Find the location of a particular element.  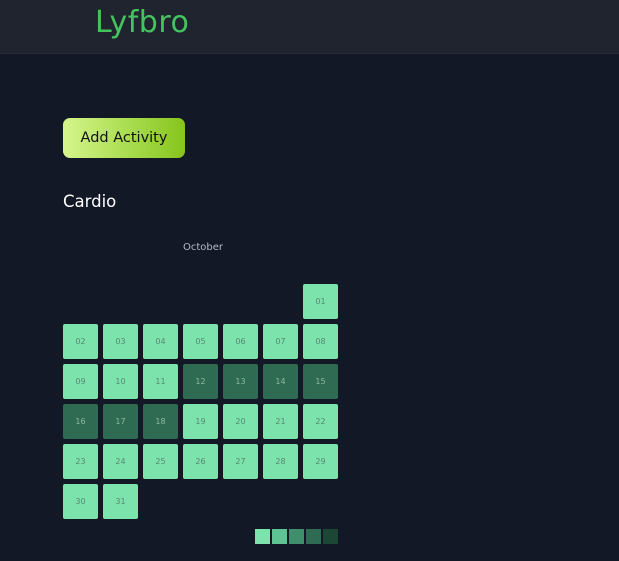

calendar-day-cell: 27 is located at coordinates (240, 461).